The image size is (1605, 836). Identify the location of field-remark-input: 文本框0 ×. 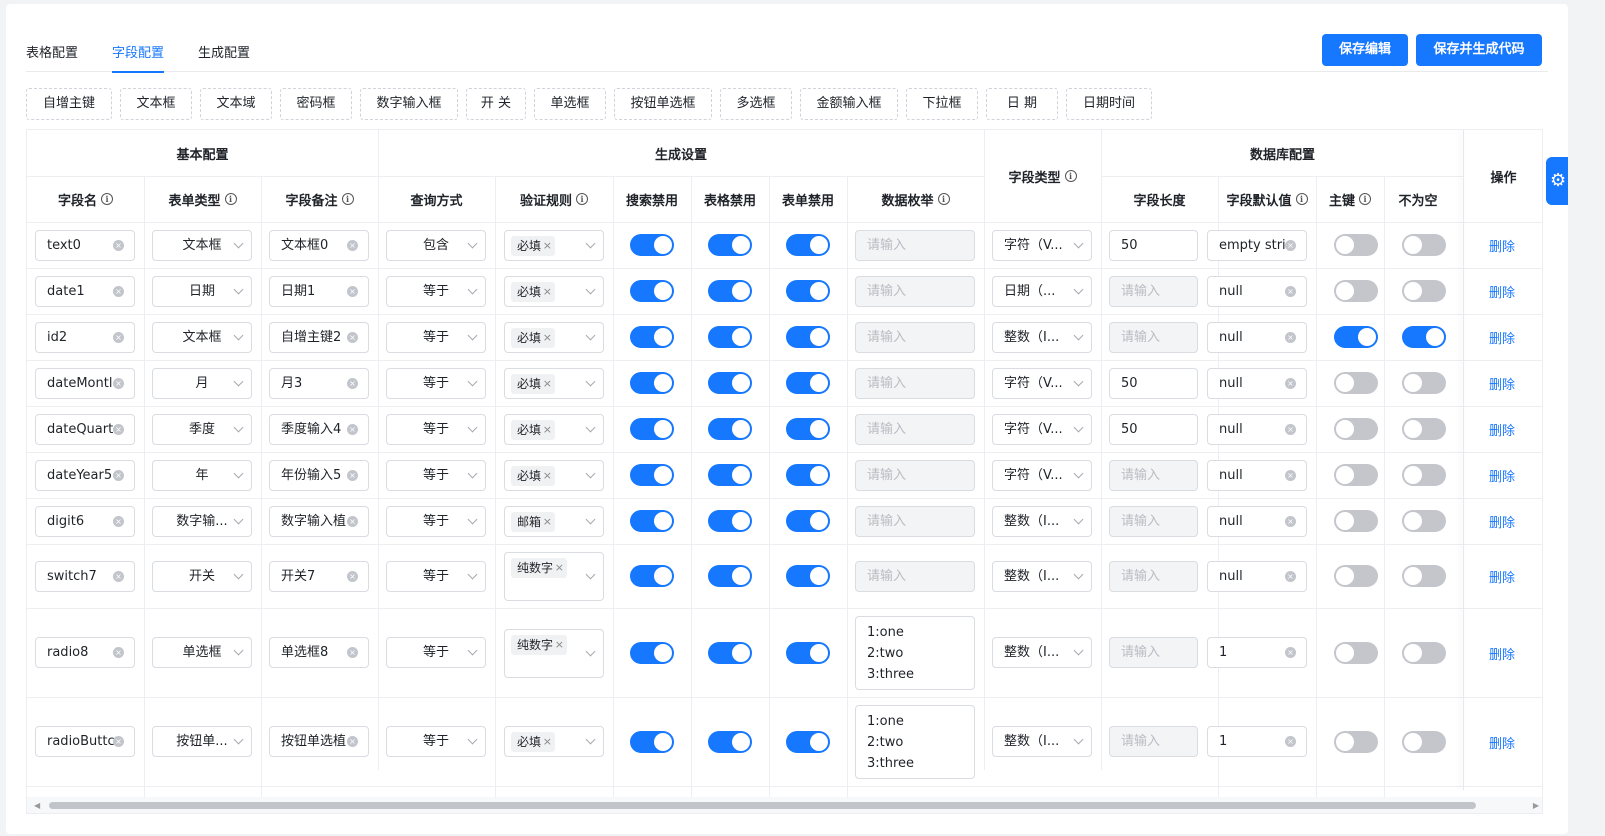
(319, 245).